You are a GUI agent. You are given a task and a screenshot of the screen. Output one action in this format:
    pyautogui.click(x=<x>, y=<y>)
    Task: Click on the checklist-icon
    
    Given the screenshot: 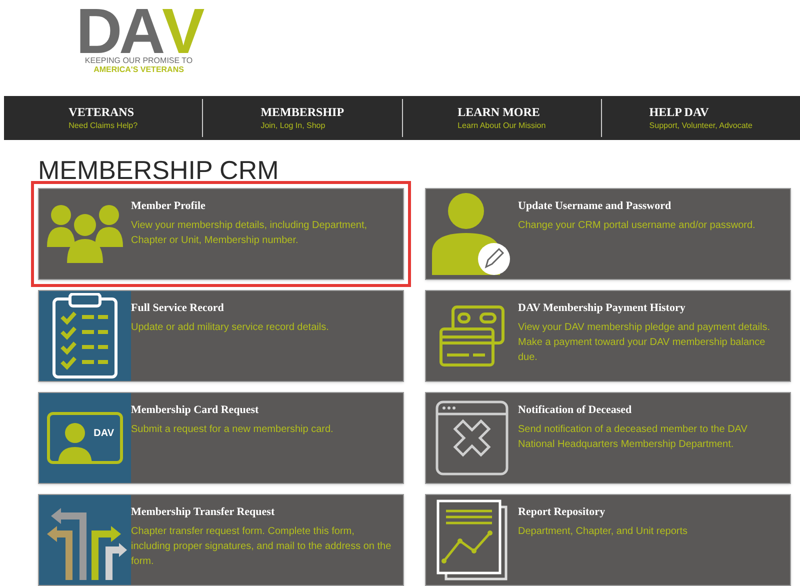 What is the action you would take?
    pyautogui.click(x=85, y=336)
    